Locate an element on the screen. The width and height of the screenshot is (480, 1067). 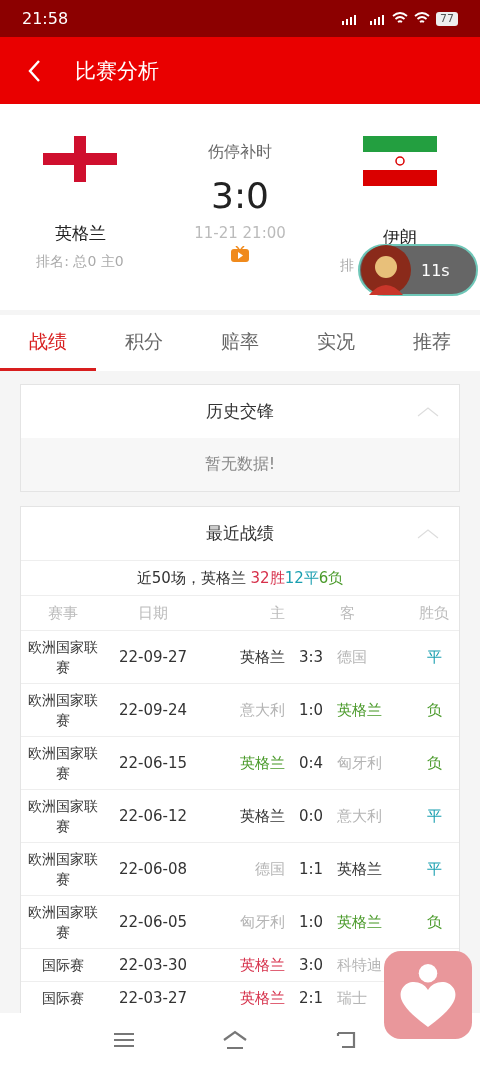
team-name: 英格兰 is located at coordinates (80, 233).